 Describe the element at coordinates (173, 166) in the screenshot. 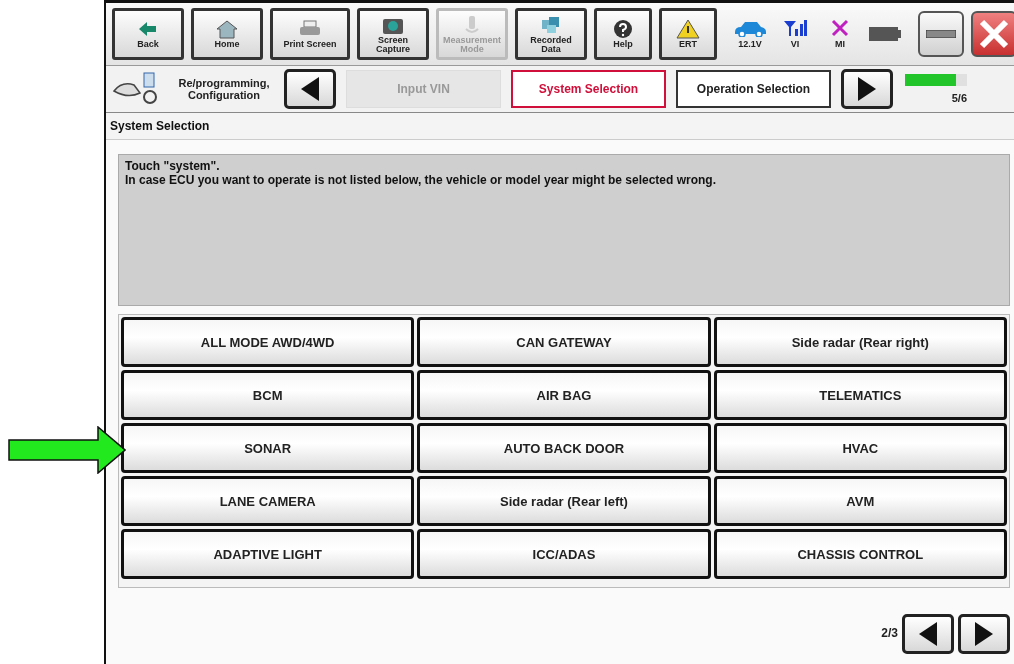

I see `message-text: Touch "system".` at that location.